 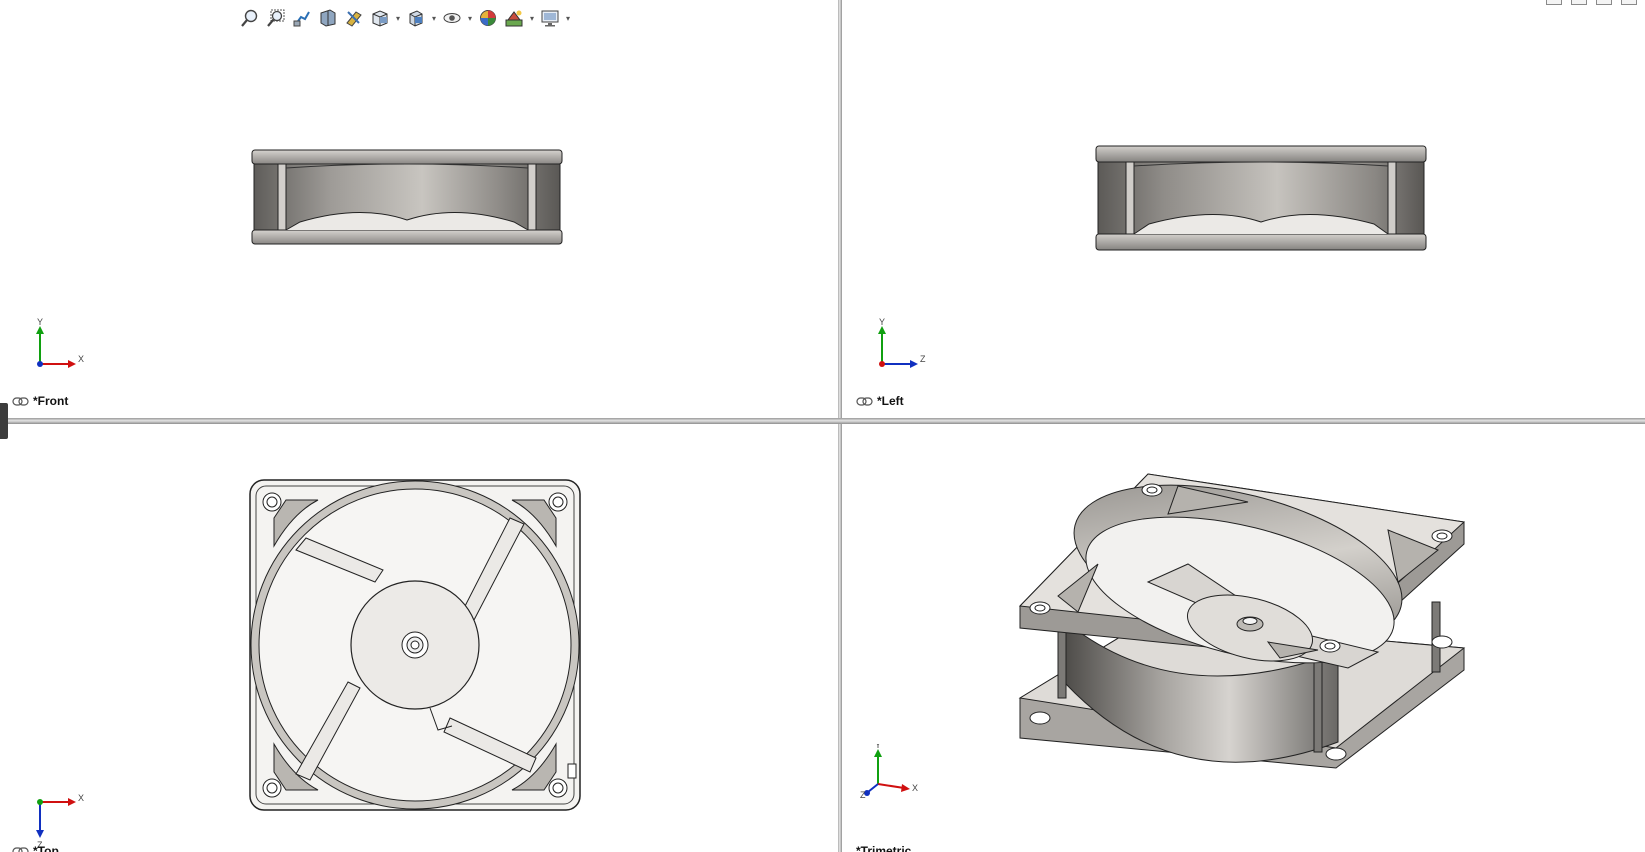 What do you see at coordinates (434, 18) in the screenshot?
I see `display-style-dropdown: ▾` at bounding box center [434, 18].